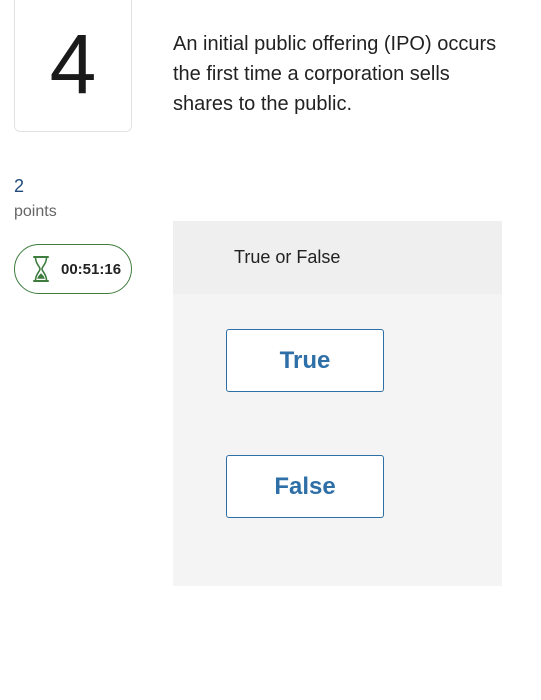 The height and width of the screenshot is (700, 541). What do you see at coordinates (305, 486) in the screenshot?
I see `false-button: False` at bounding box center [305, 486].